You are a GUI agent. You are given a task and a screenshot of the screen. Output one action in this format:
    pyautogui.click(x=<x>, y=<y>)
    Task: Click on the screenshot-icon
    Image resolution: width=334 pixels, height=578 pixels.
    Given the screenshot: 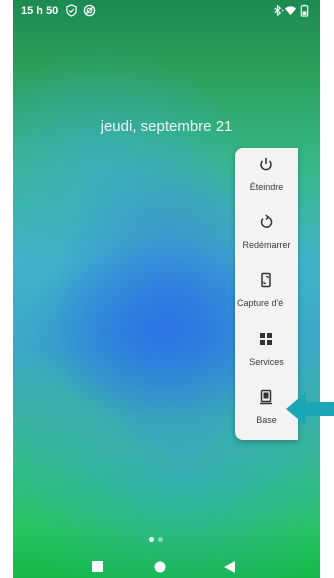 What is the action you would take?
    pyautogui.click(x=266, y=280)
    